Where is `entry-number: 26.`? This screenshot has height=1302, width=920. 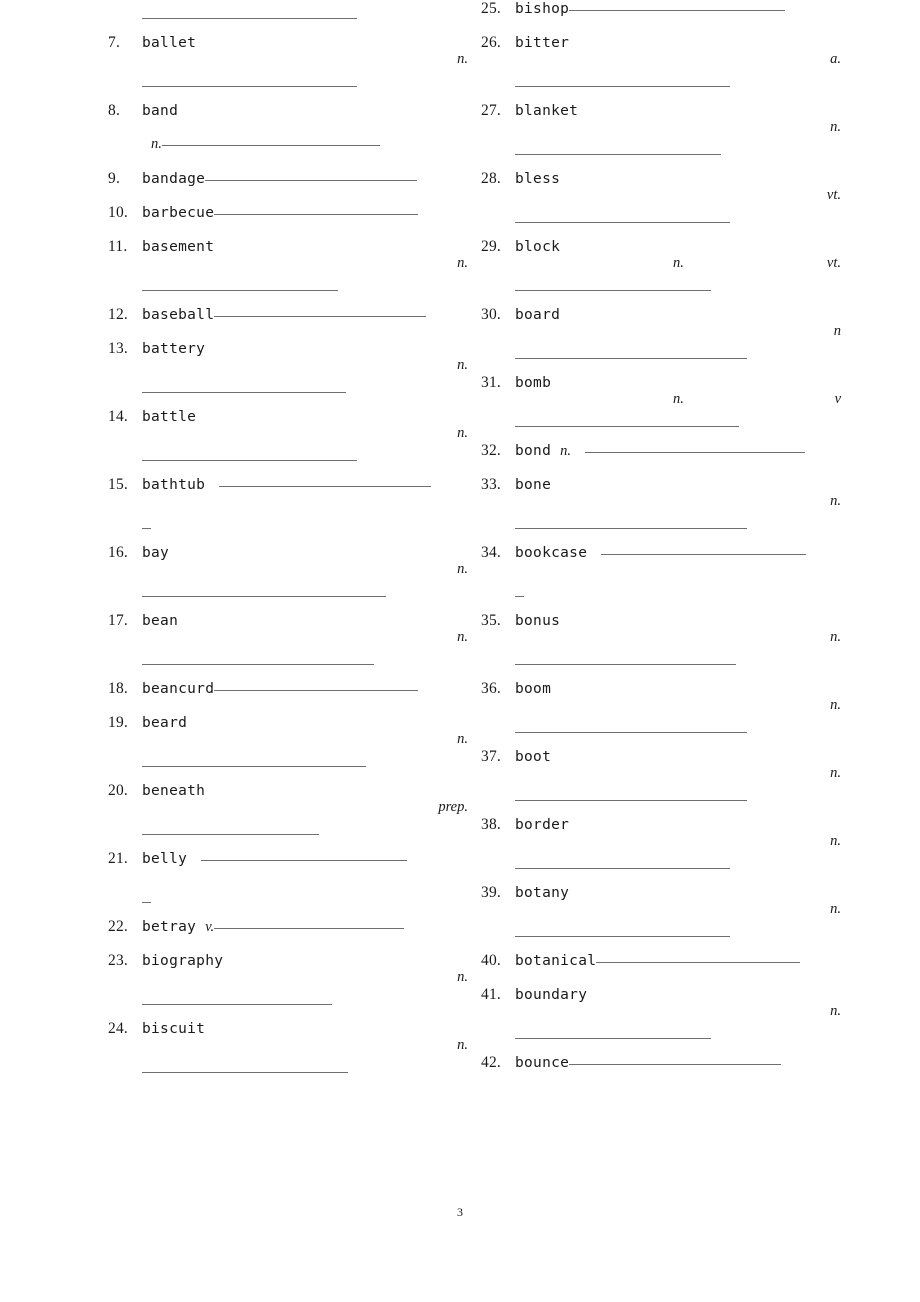 entry-number: 26. is located at coordinates (491, 42).